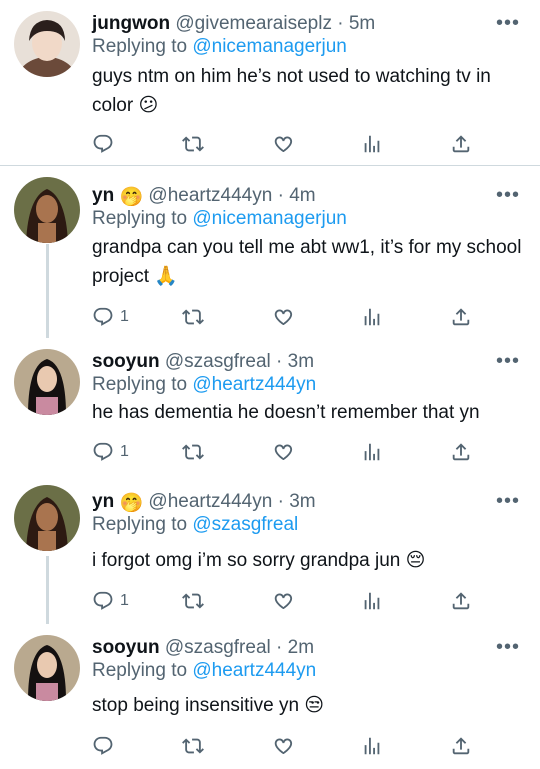 The width and height of the screenshot is (540, 769). What do you see at coordinates (253, 23) in the screenshot?
I see `user-handle: @givemearaiseplz` at bounding box center [253, 23].